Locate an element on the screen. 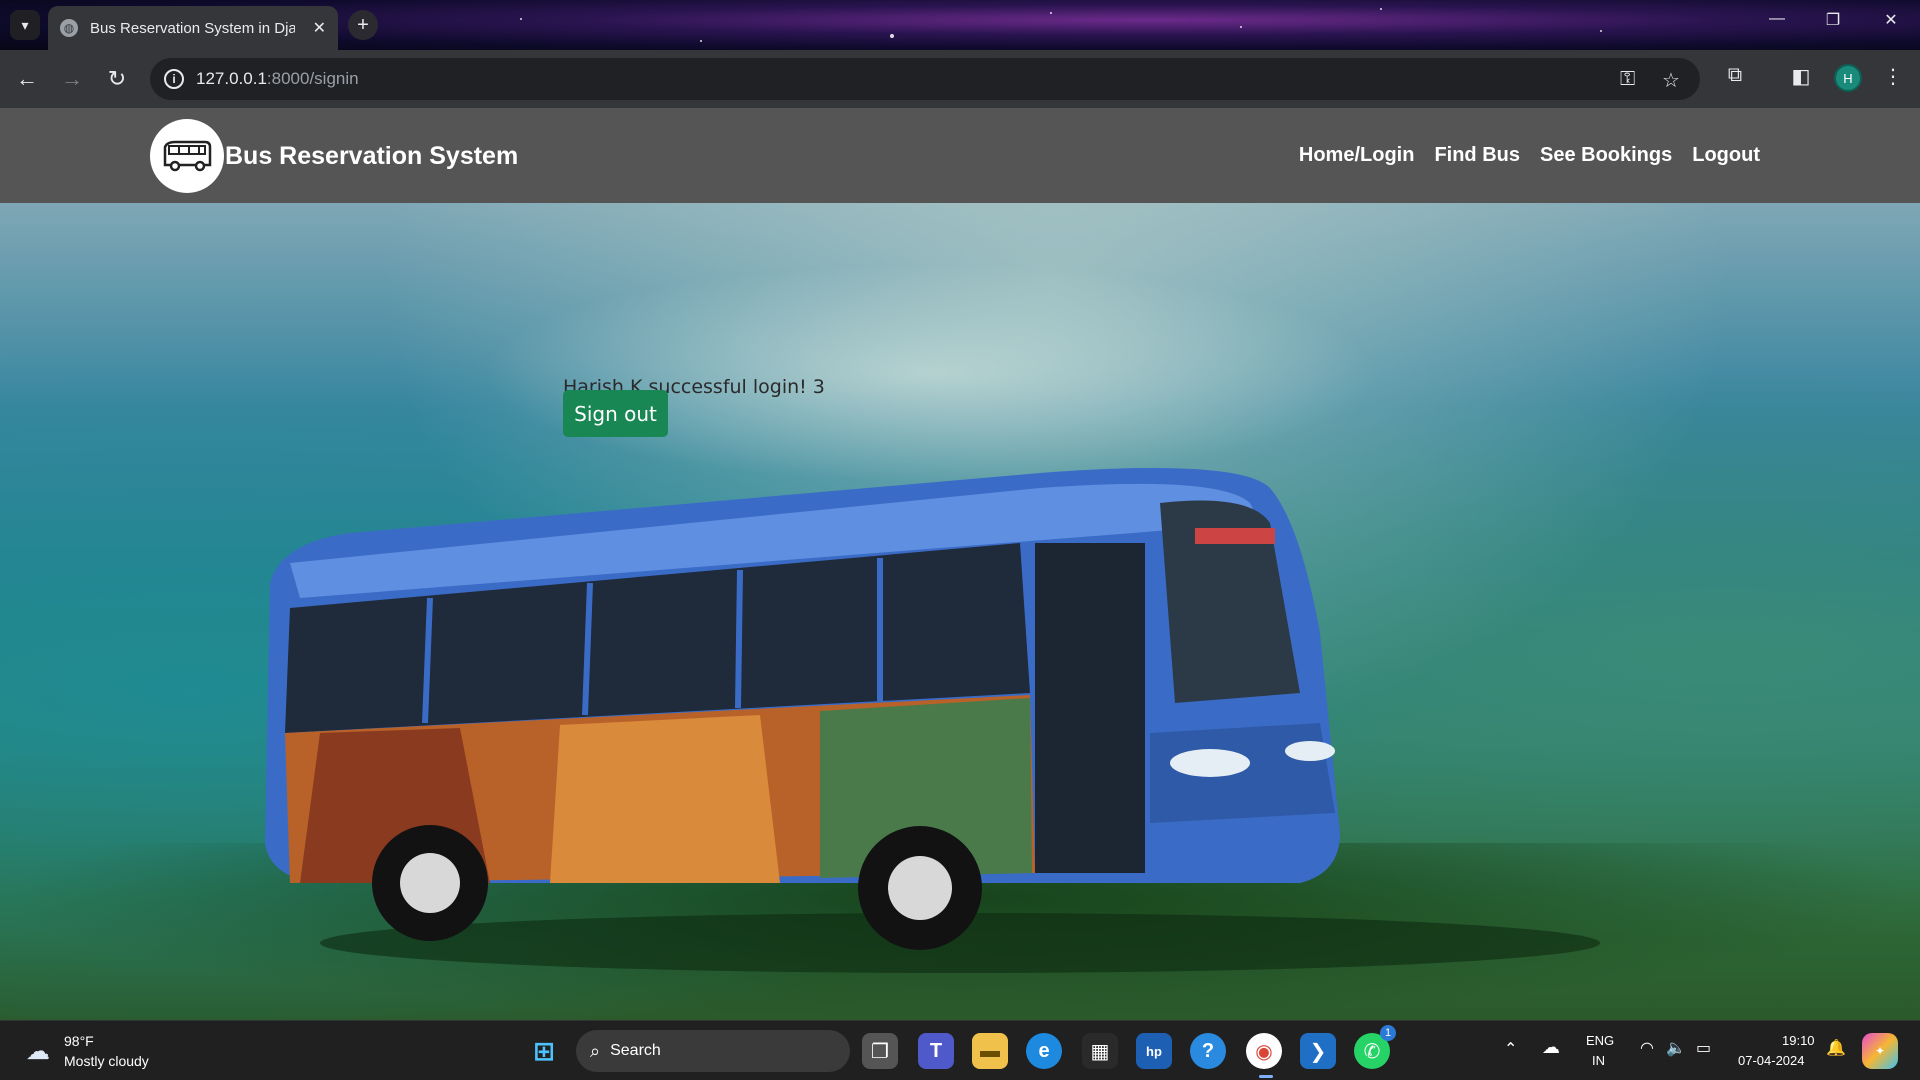 This screenshot has height=1080, width=1920. taskbar-search: ⌕ Search is located at coordinates (713, 1051).